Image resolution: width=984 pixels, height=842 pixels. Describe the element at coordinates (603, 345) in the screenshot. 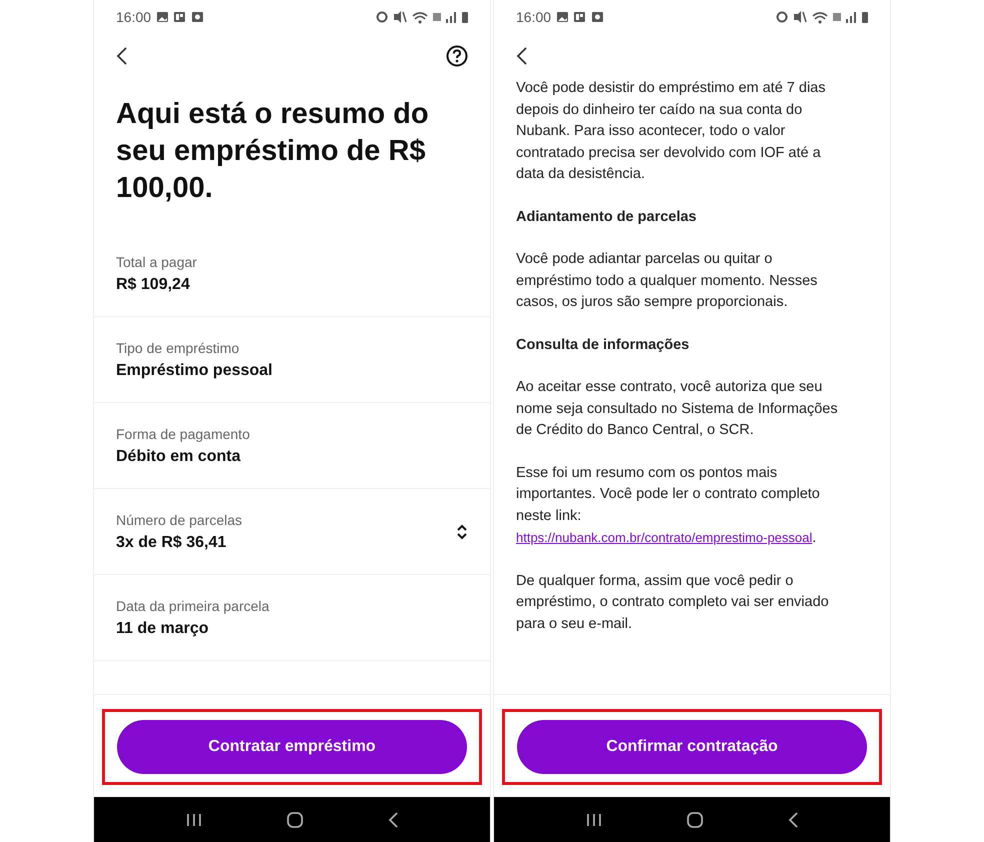

I see `section-heading: Consulta de informações` at that location.